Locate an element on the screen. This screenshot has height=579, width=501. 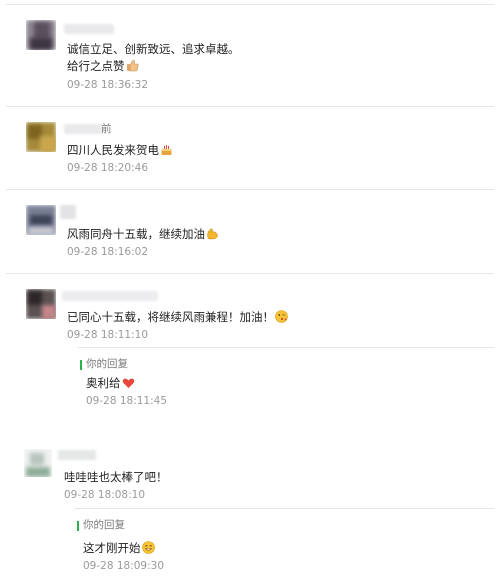
comment-text-row: 四川人民发来贺电 is located at coordinates (120, 151).